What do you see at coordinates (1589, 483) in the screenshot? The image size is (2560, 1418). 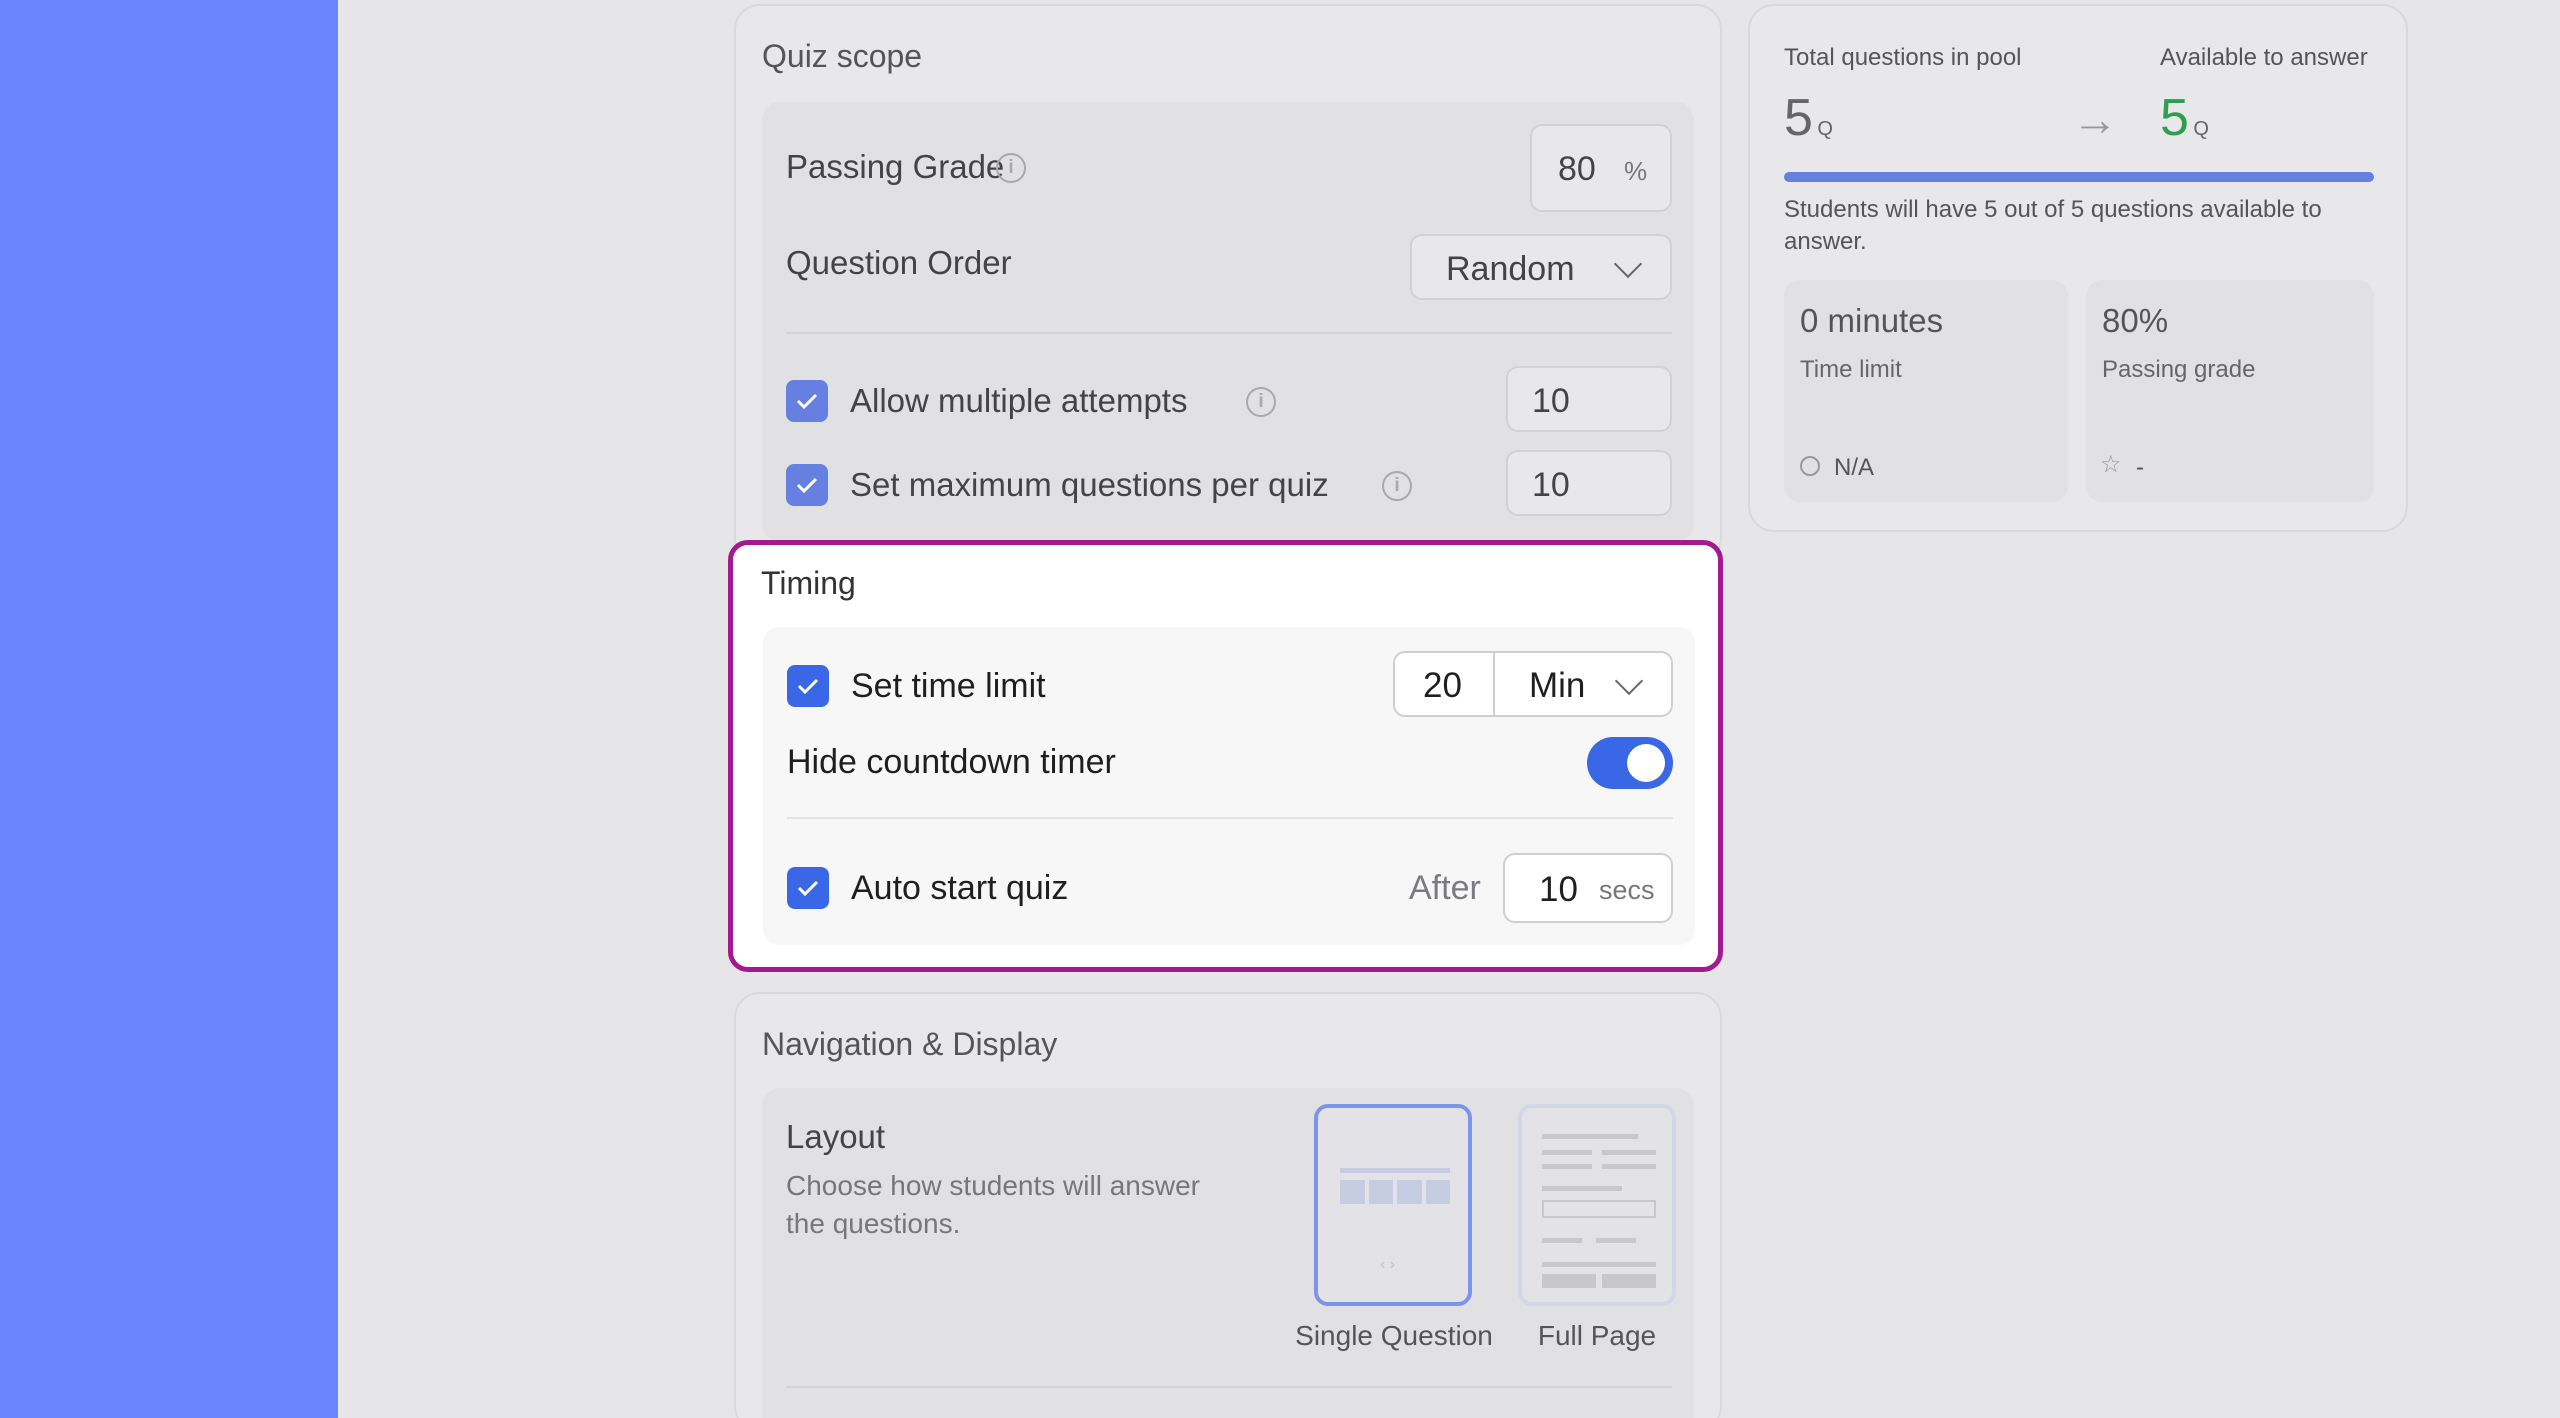 I see `max-questions-input: 10` at bounding box center [1589, 483].